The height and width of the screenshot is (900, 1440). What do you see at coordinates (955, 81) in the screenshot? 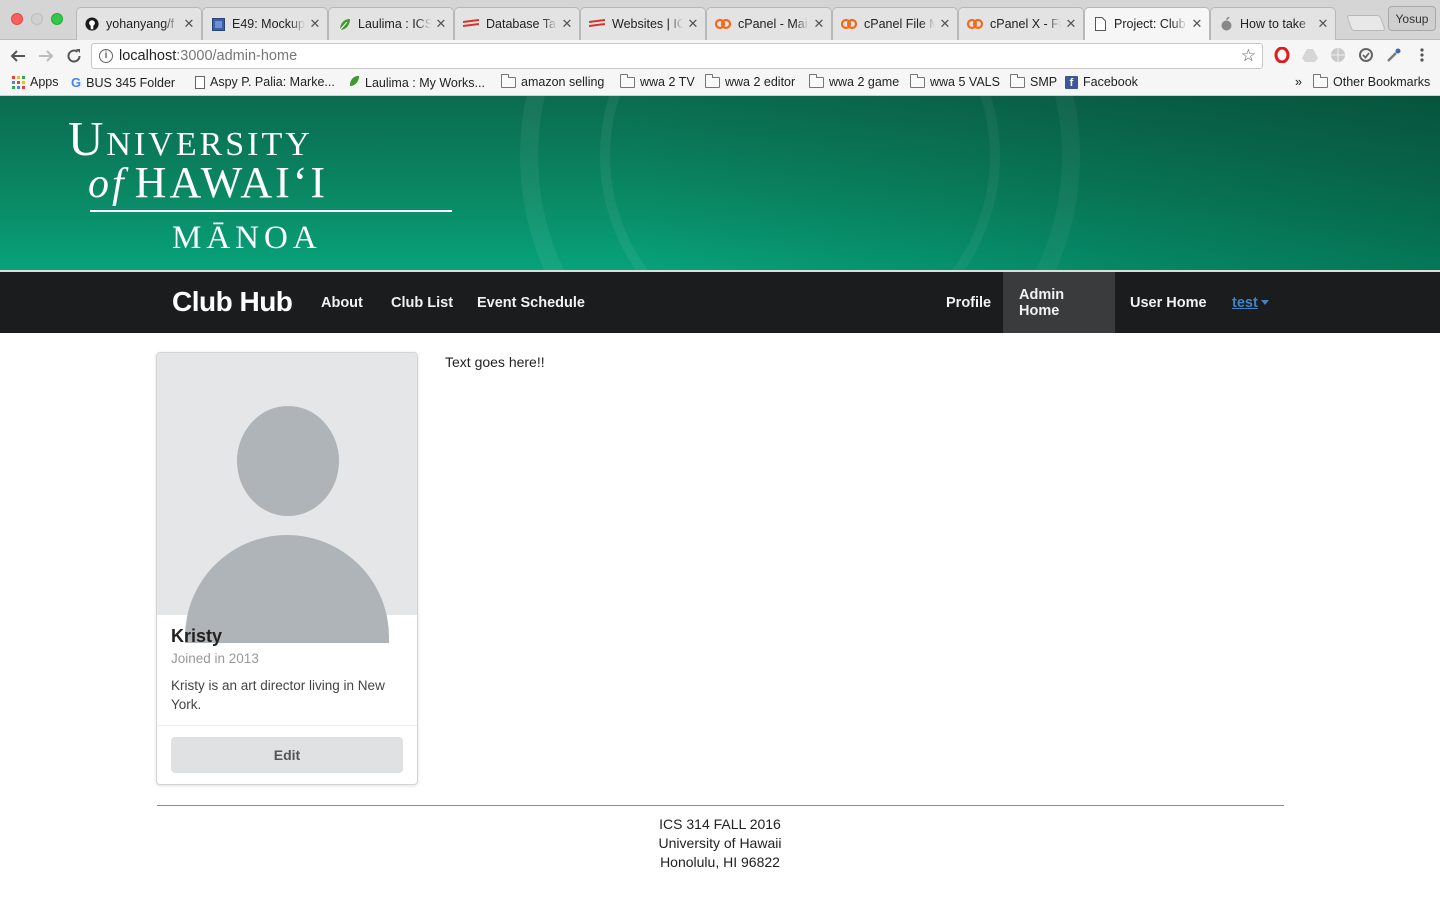
I see `bookmark-folder: wwa 5 VALS` at bounding box center [955, 81].